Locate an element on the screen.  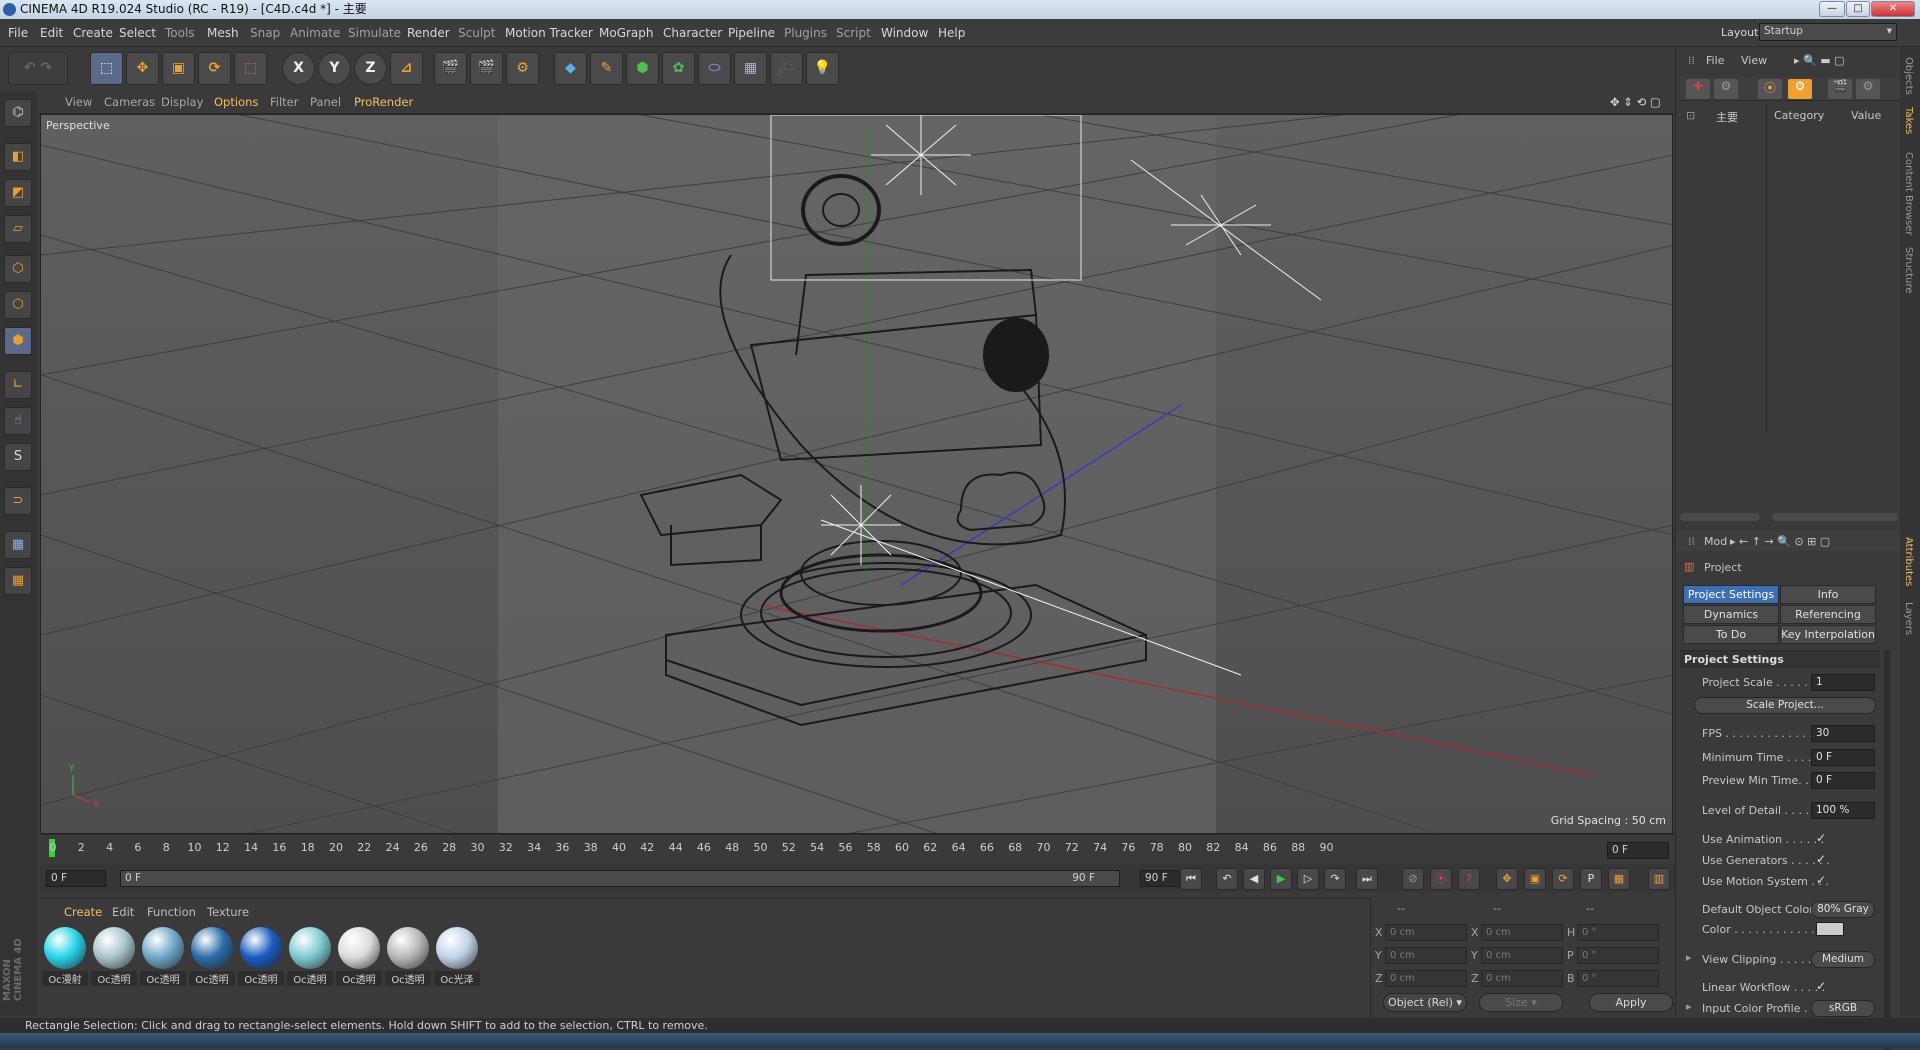
new-take-icon: ✚ is located at coordinates (1698, 89).